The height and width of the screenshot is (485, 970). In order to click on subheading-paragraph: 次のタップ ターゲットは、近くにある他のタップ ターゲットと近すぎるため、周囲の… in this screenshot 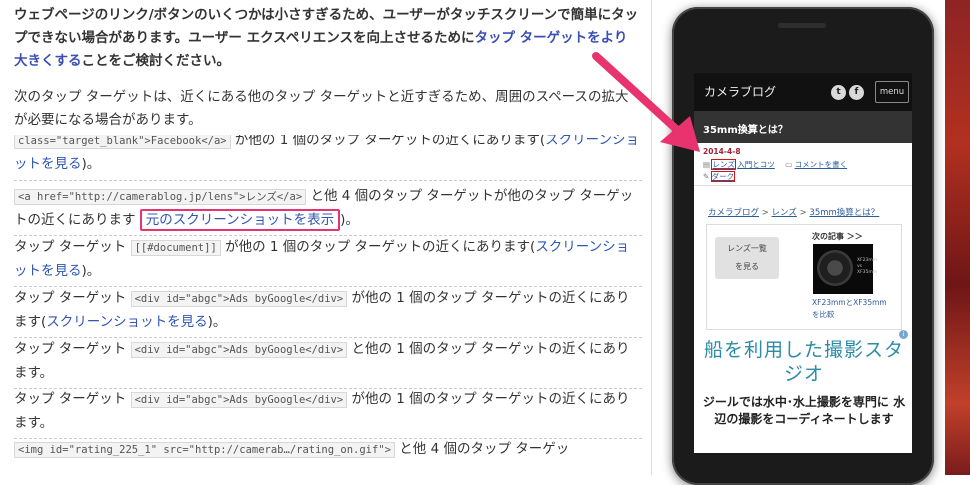, I will do `click(321, 108)`.